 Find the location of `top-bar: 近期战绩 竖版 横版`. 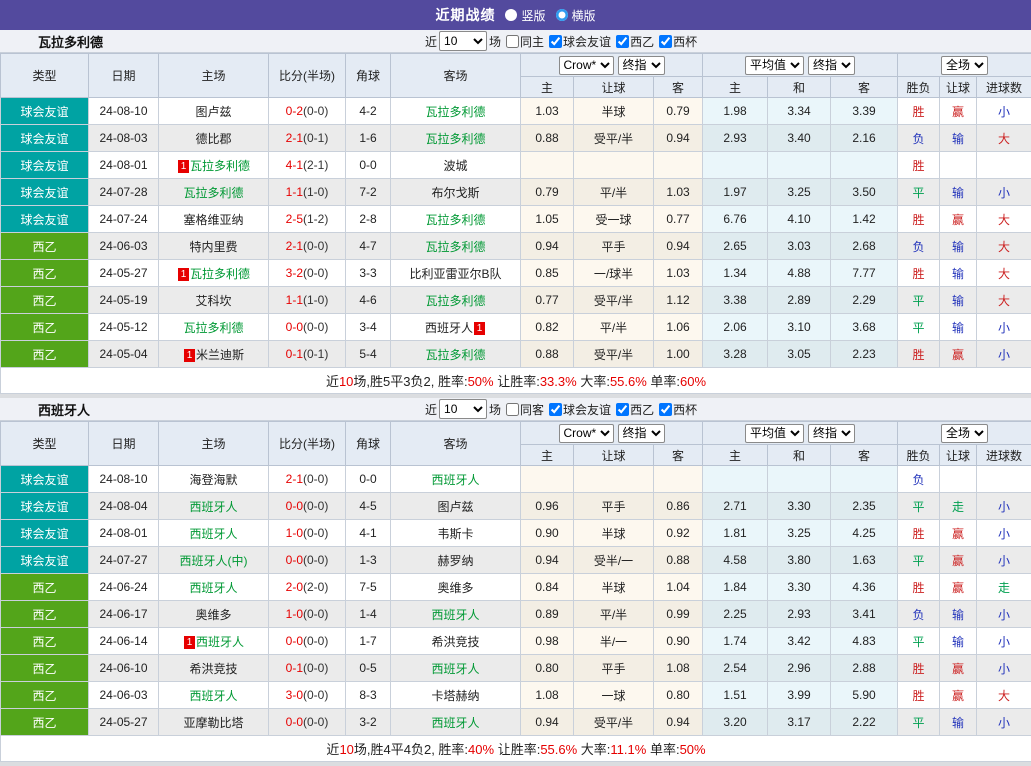

top-bar: 近期战绩 竖版 横版 is located at coordinates (515, 15).